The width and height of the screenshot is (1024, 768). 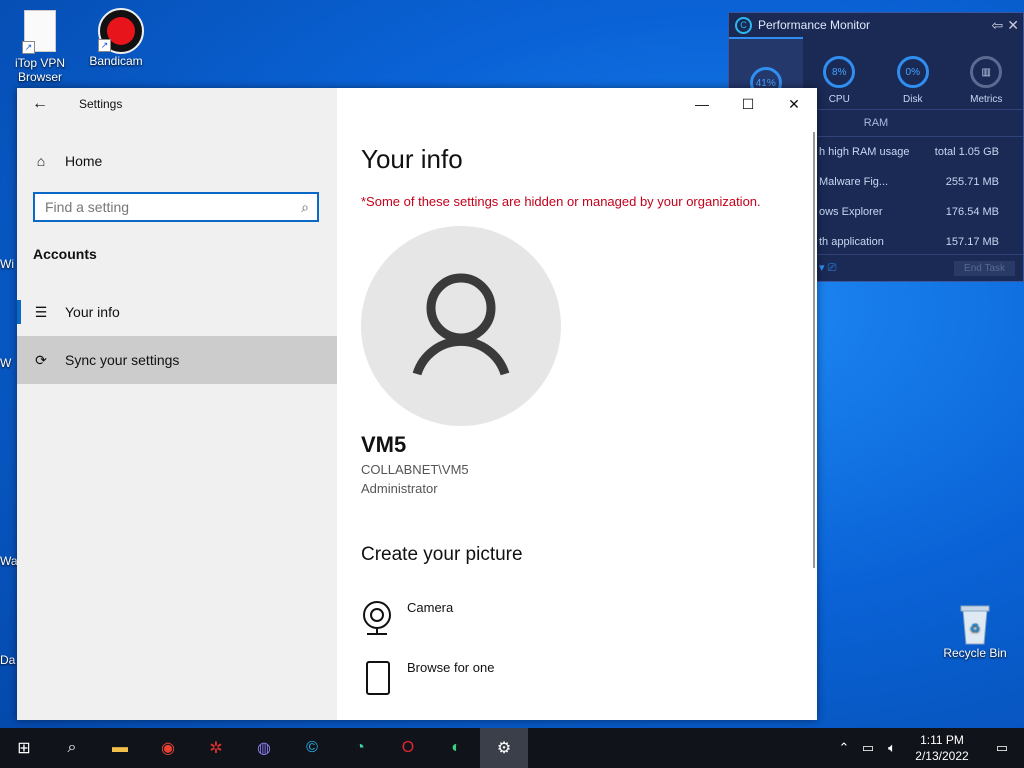 What do you see at coordinates (399, 488) in the screenshot?
I see `account-role: Administrator` at bounding box center [399, 488].